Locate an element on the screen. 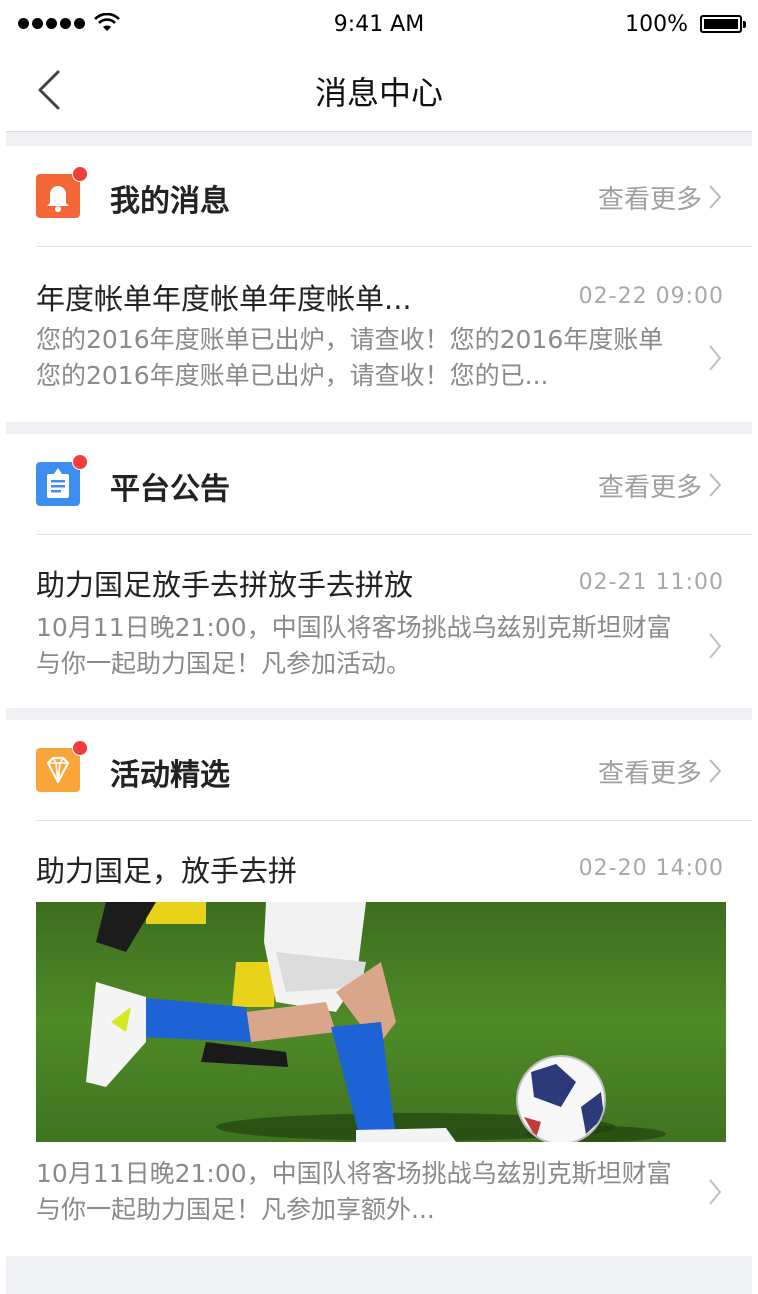 This screenshot has width=758, height=1294. nav-bar: 消息中心 is located at coordinates (379, 91).